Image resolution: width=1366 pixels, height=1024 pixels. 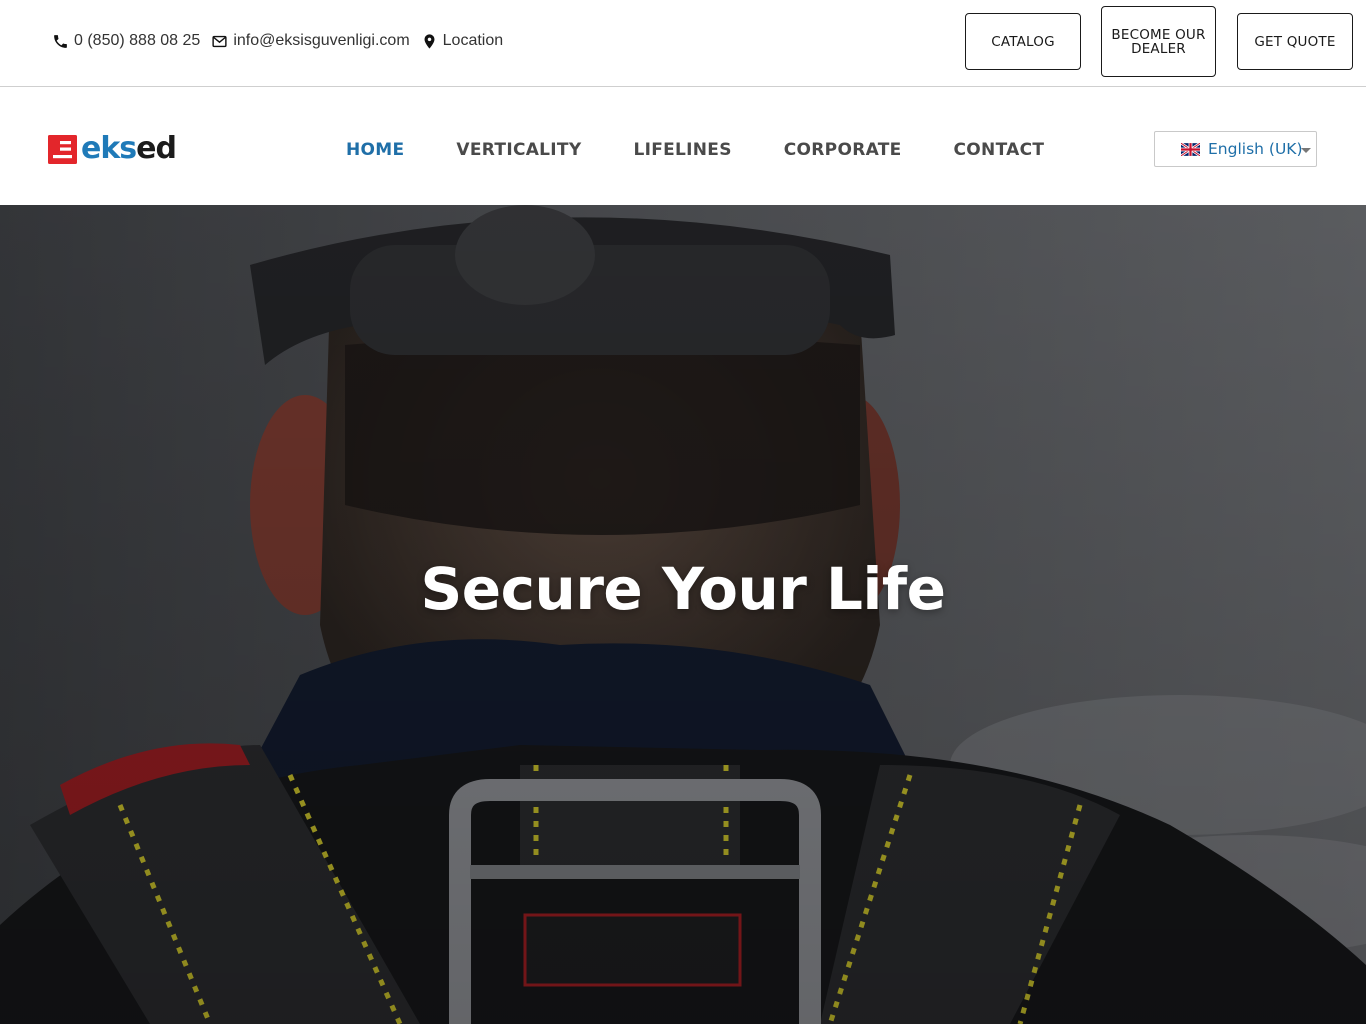 I want to click on uk-flag-icon, so click(x=1190, y=149).